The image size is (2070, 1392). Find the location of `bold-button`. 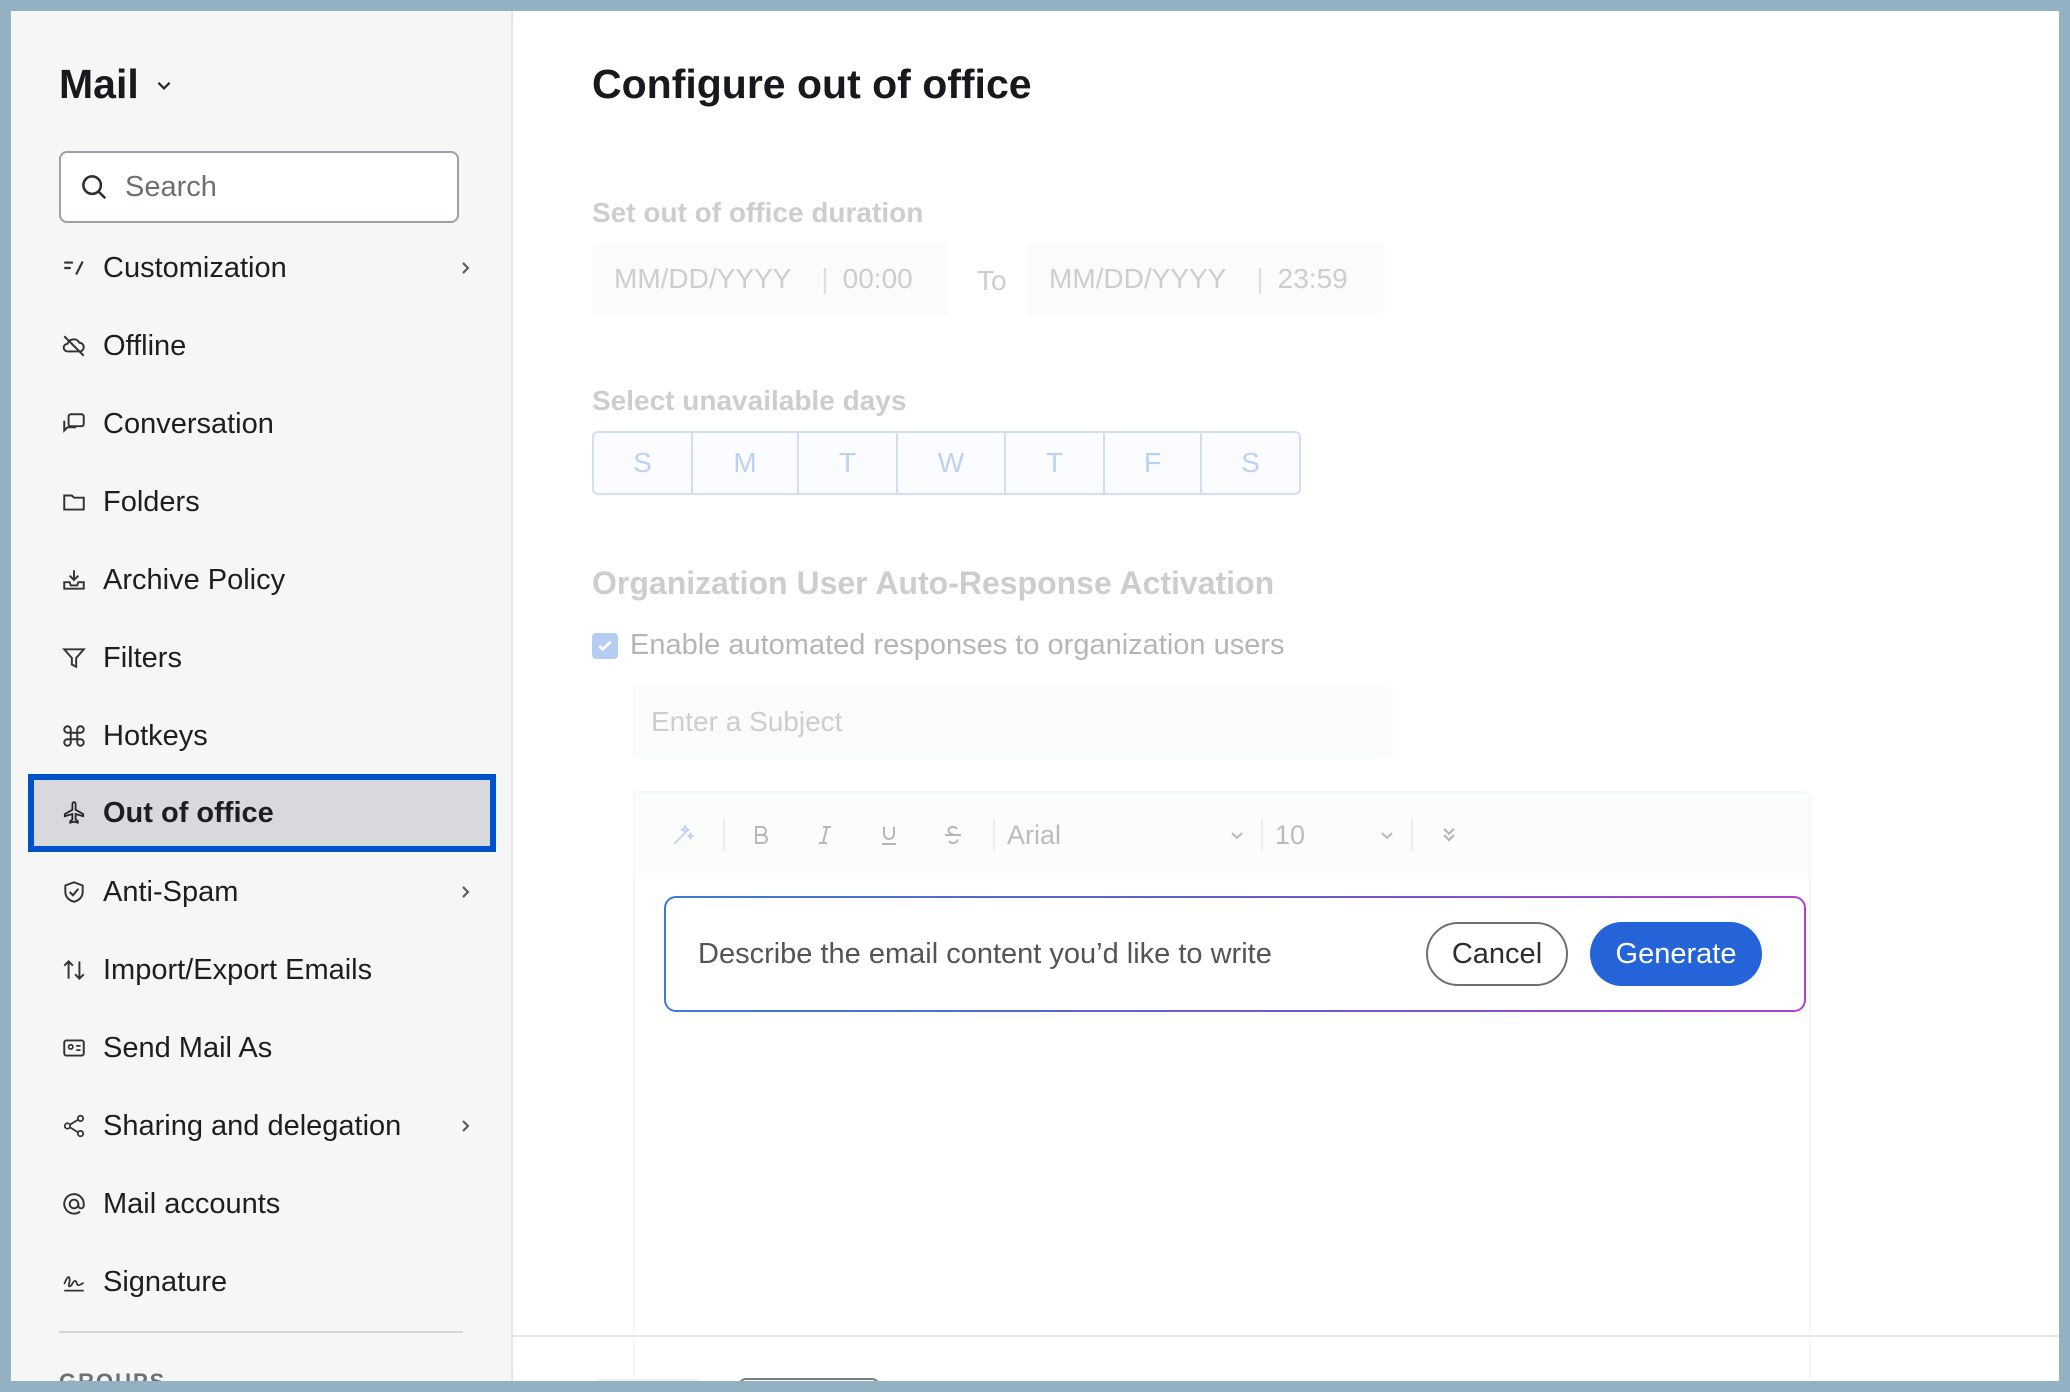

bold-button is located at coordinates (761, 835).